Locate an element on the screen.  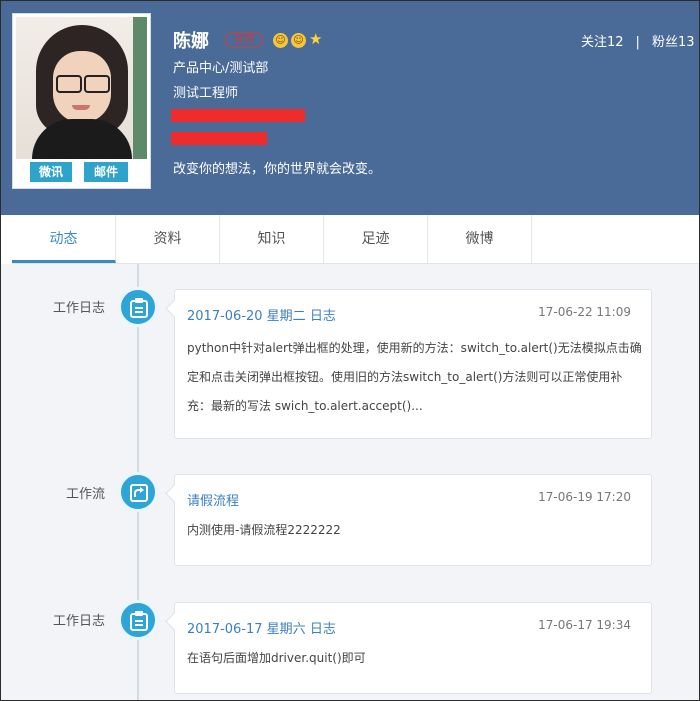
job-title: 测试工程师 is located at coordinates (206, 93).